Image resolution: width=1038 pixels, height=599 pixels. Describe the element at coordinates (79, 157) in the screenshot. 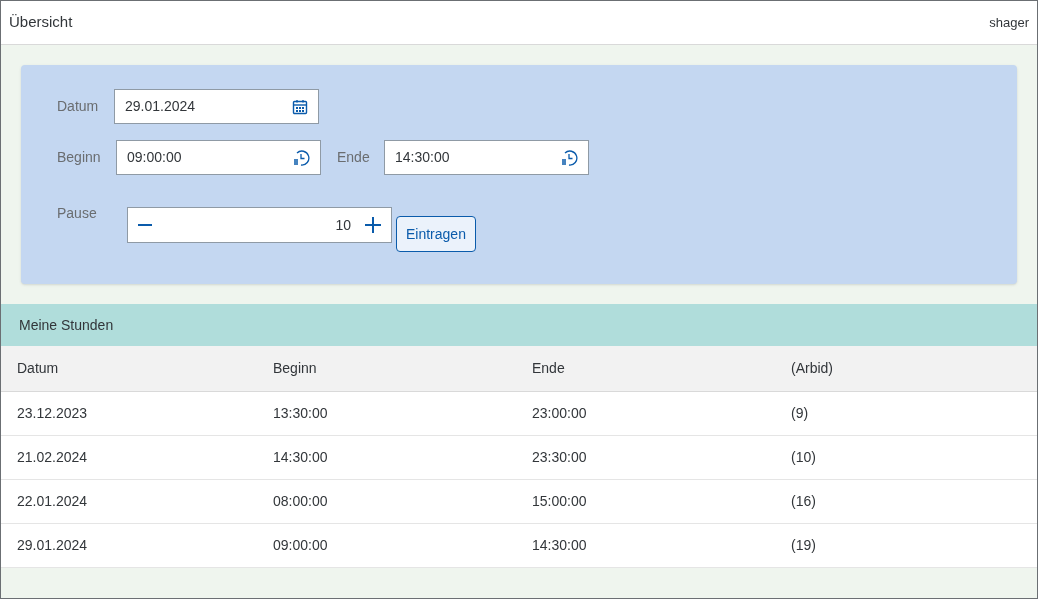

I see `field-label: Beginn` at that location.